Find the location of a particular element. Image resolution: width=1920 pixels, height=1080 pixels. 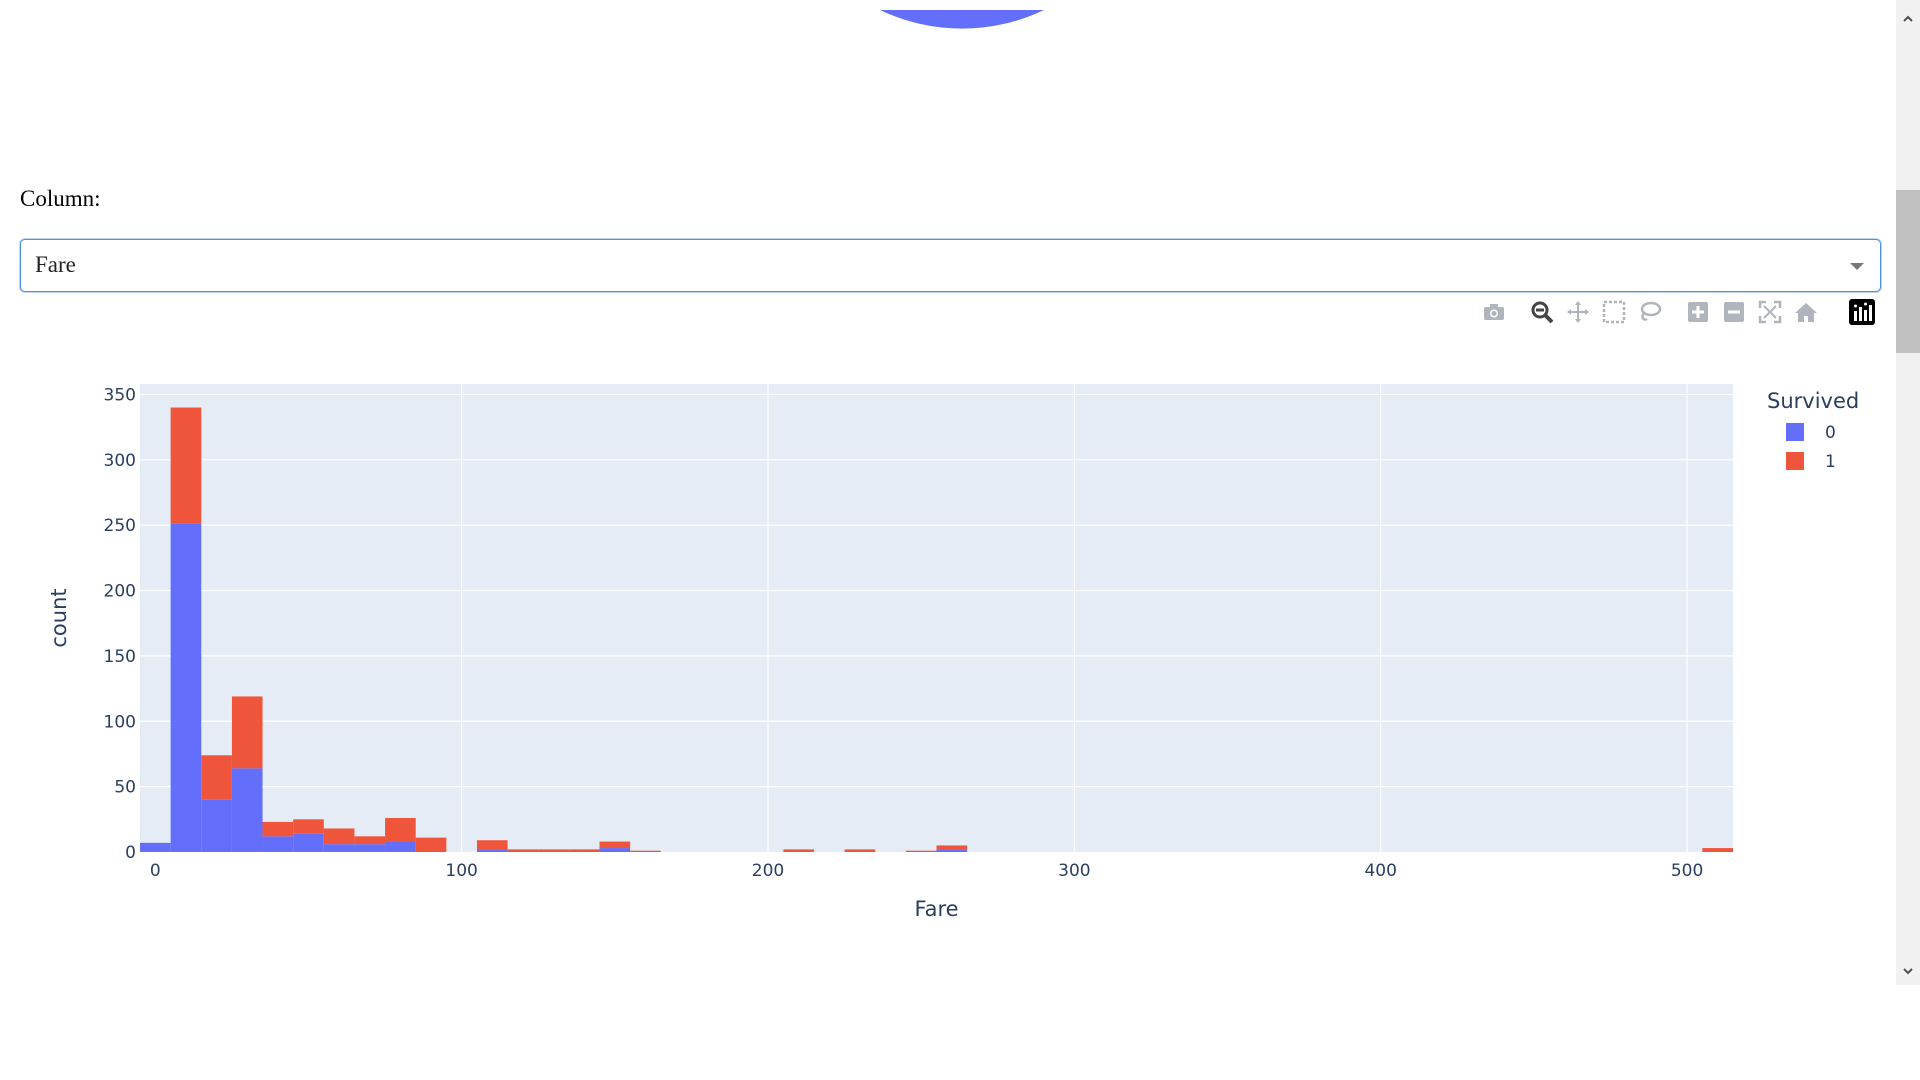

page-scrollbar is located at coordinates (1908, 492).